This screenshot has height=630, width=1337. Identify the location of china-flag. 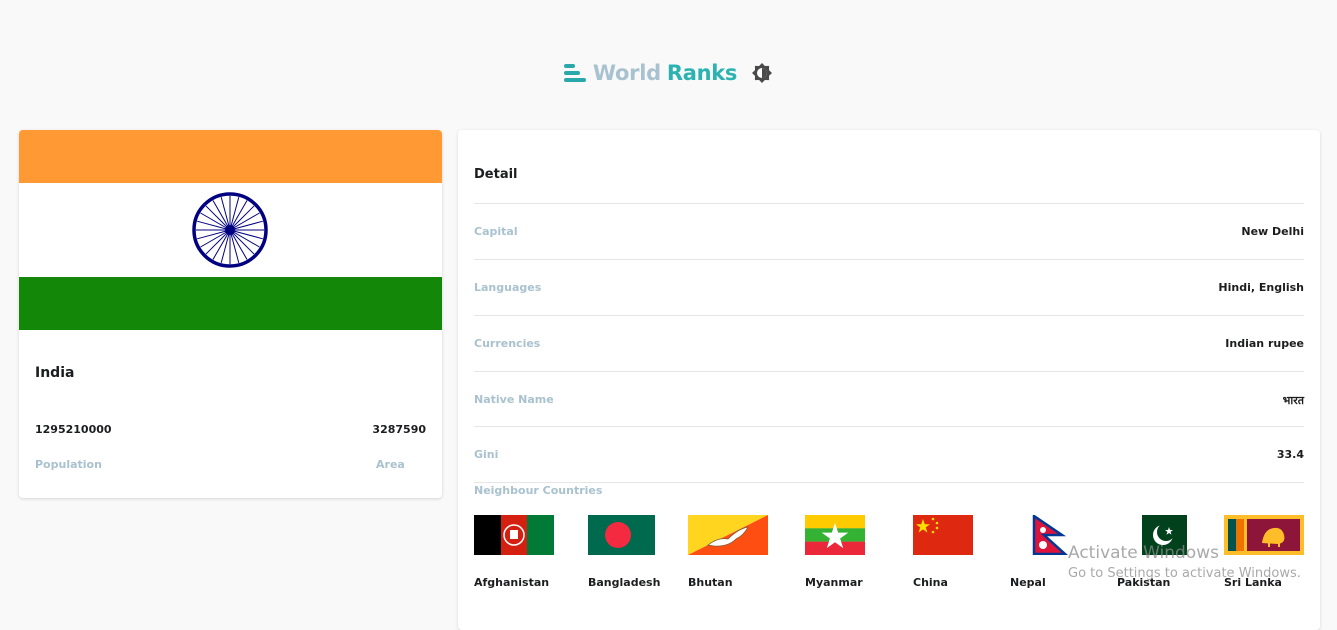
(943, 535).